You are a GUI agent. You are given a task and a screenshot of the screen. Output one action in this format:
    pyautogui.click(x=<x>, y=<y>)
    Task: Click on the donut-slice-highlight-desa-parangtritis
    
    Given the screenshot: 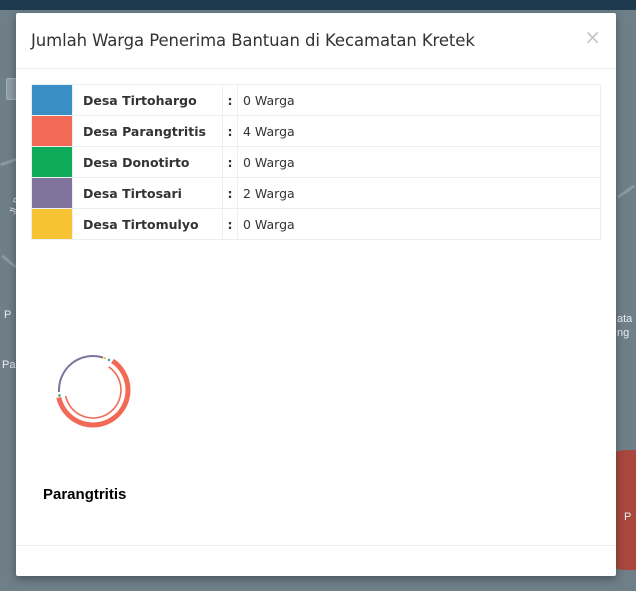 What is the action you would take?
    pyautogui.click(x=93, y=393)
    